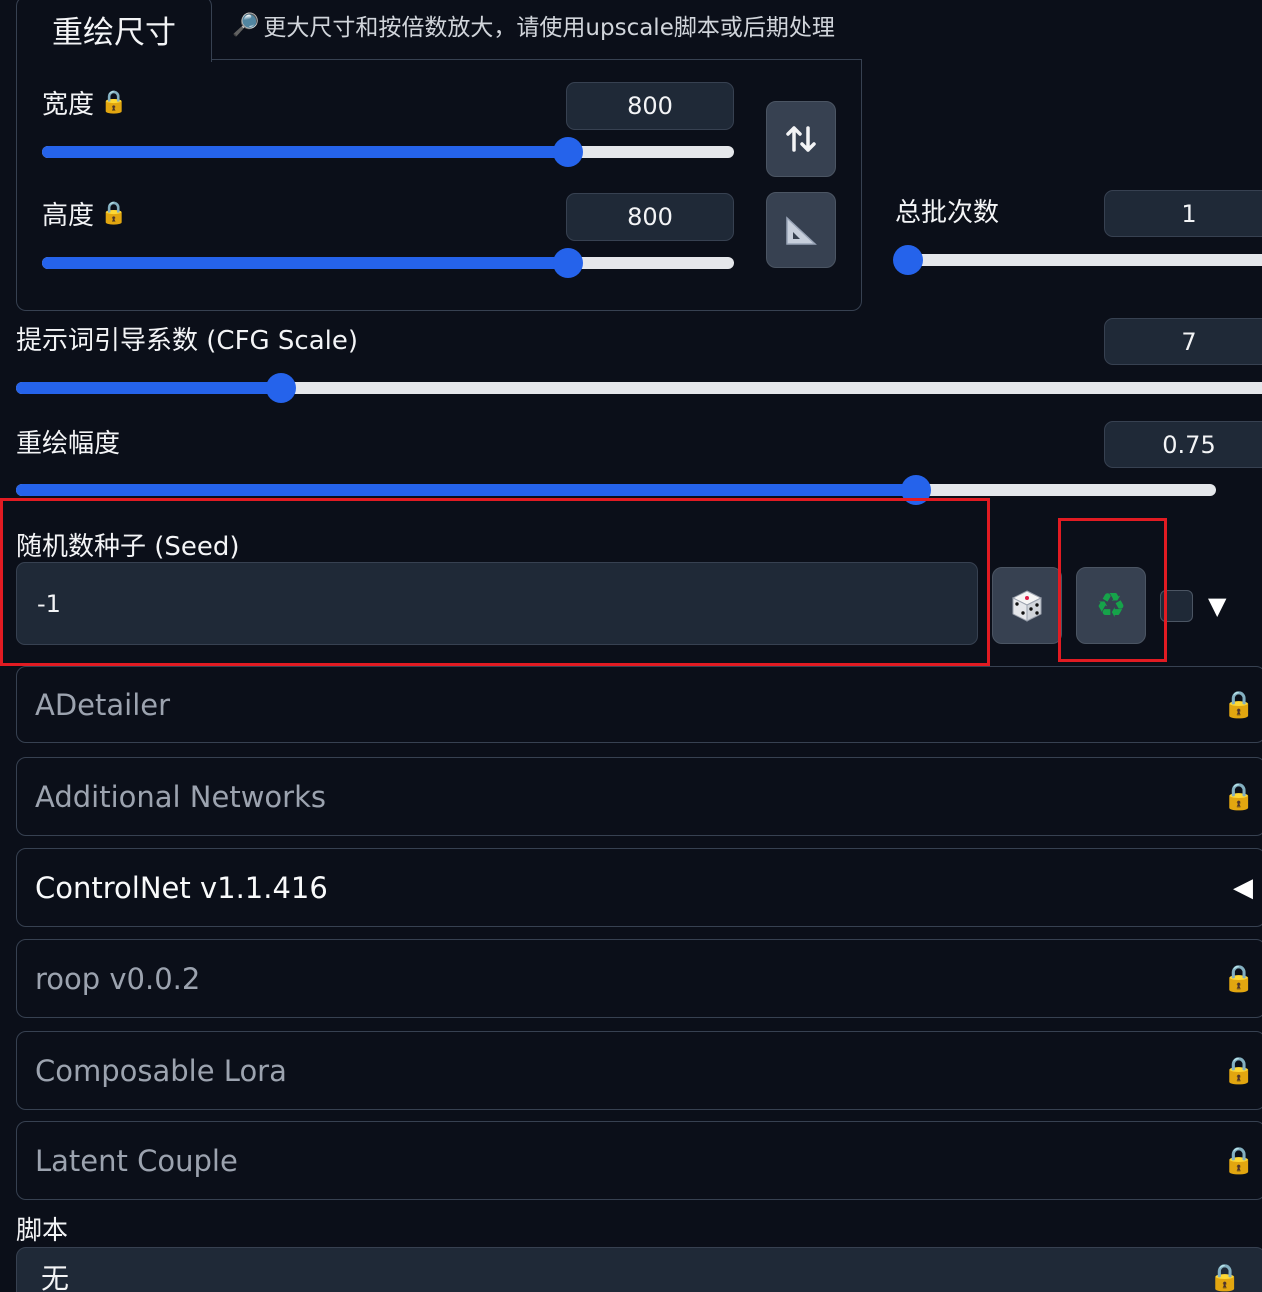 Image resolution: width=1262 pixels, height=1292 pixels. I want to click on accordion-label: ControlNet v1.1.416, so click(181, 887).